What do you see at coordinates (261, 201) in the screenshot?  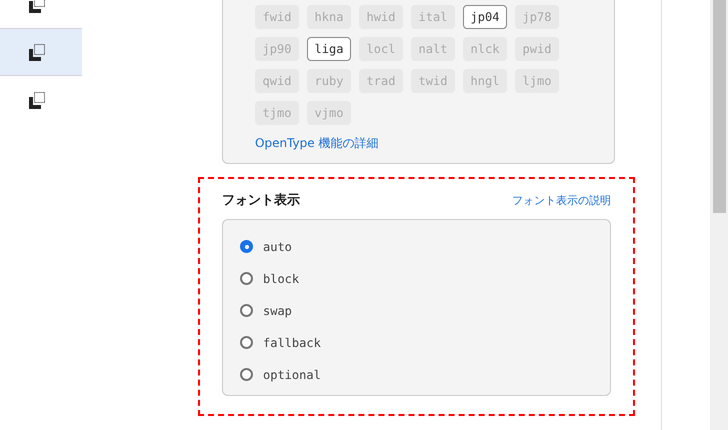 I see `section-title: フォント表示` at bounding box center [261, 201].